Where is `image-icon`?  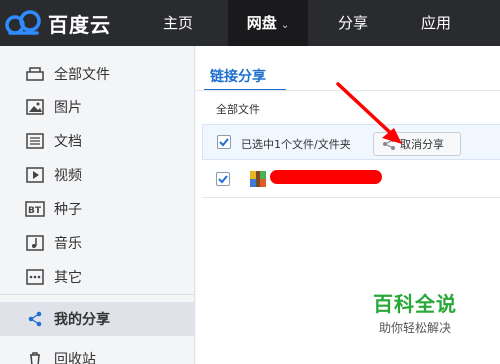
image-icon is located at coordinates (35, 107).